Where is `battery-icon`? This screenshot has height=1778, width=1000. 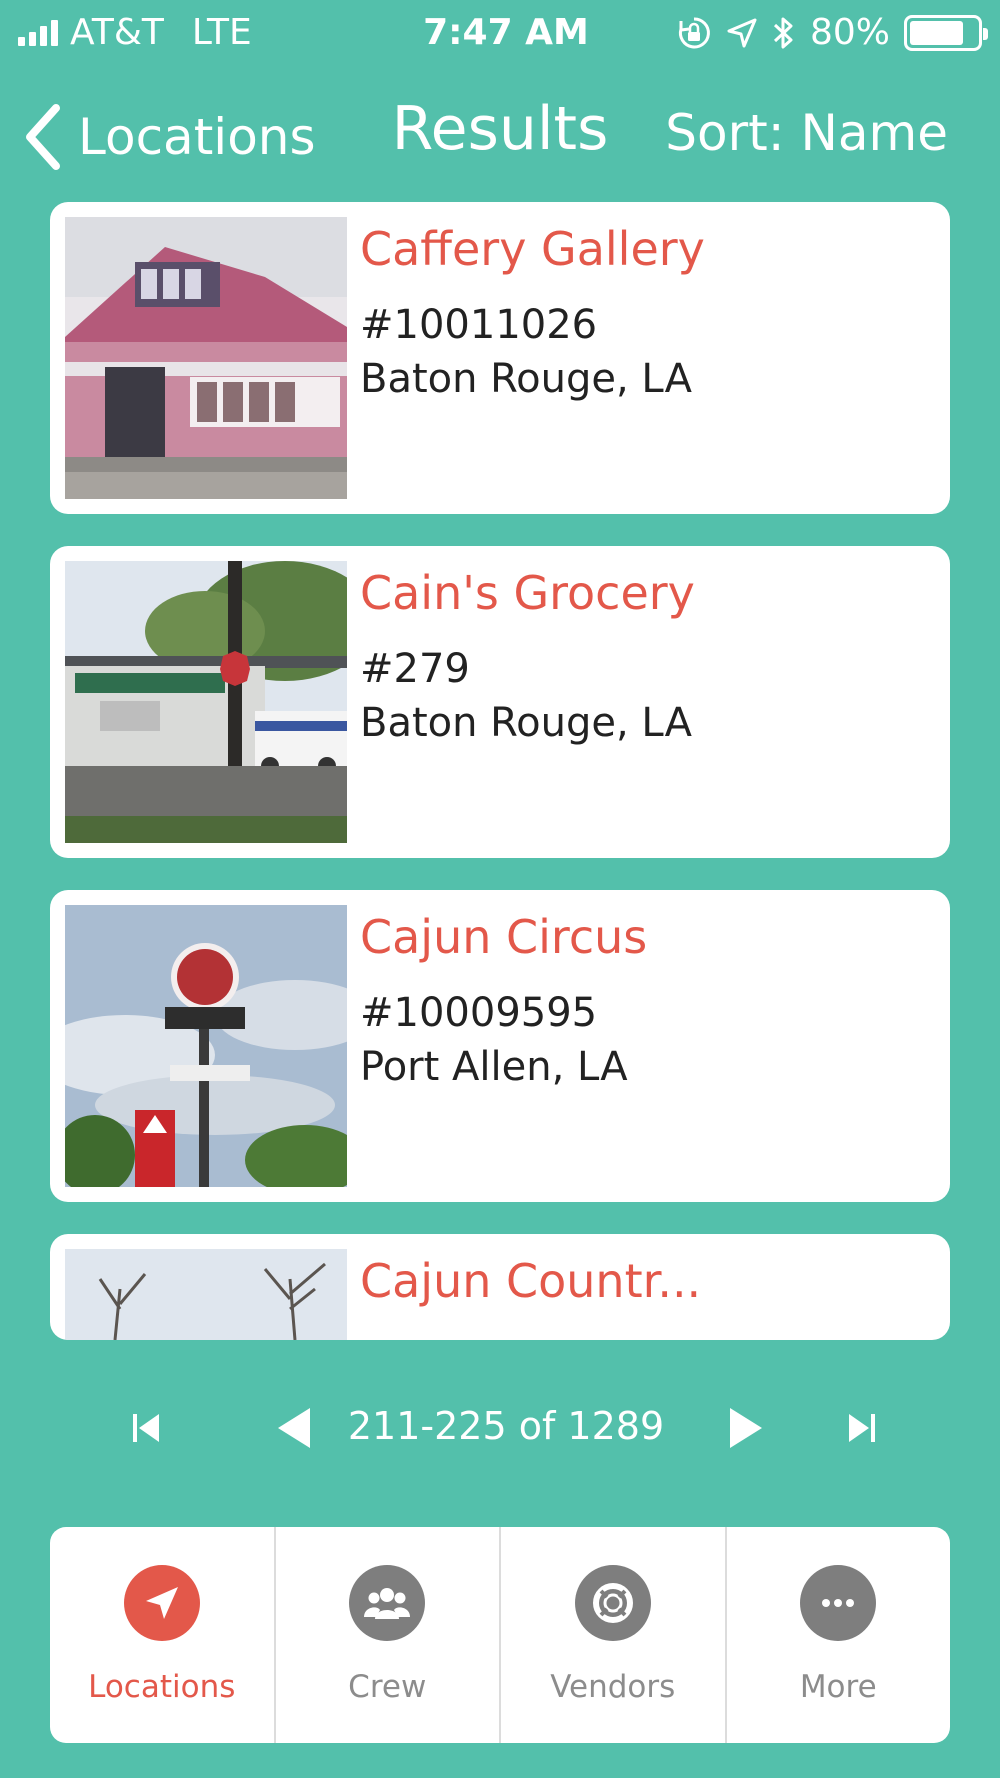
battery-icon is located at coordinates (946, 32).